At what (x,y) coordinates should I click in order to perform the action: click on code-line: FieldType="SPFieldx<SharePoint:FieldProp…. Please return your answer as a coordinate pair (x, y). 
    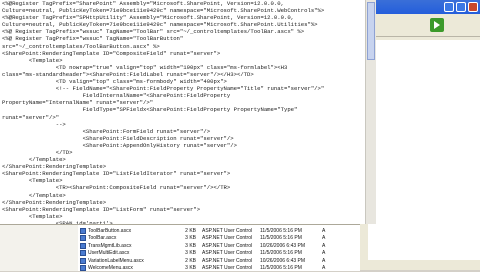
    Looking at the image, I should click on (150, 110).